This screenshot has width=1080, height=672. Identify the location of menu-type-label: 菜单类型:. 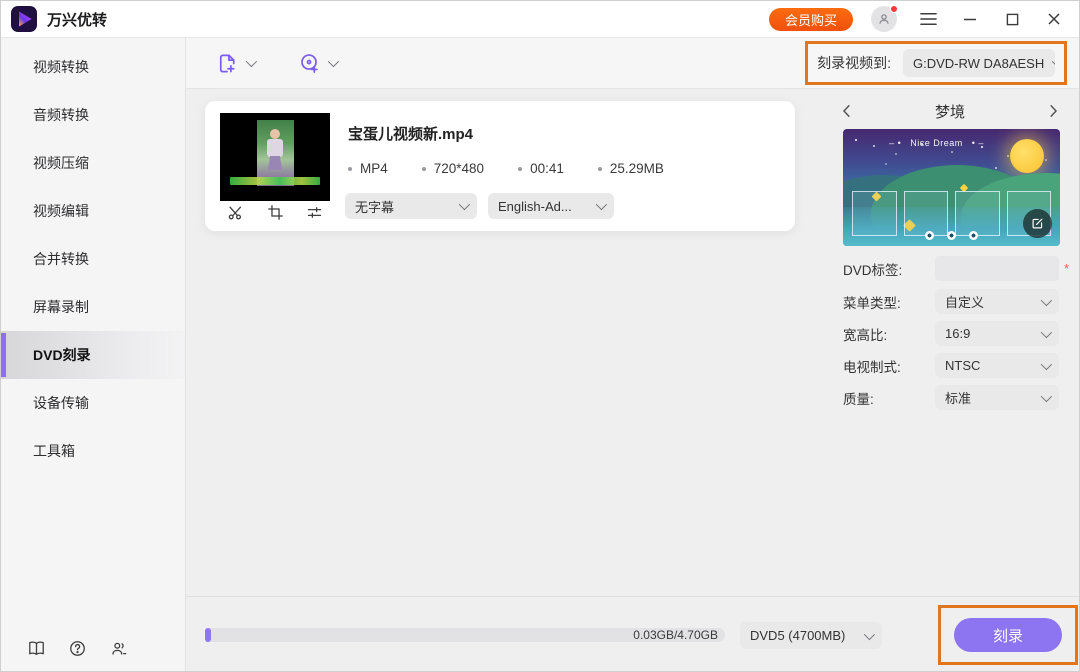
(872, 303).